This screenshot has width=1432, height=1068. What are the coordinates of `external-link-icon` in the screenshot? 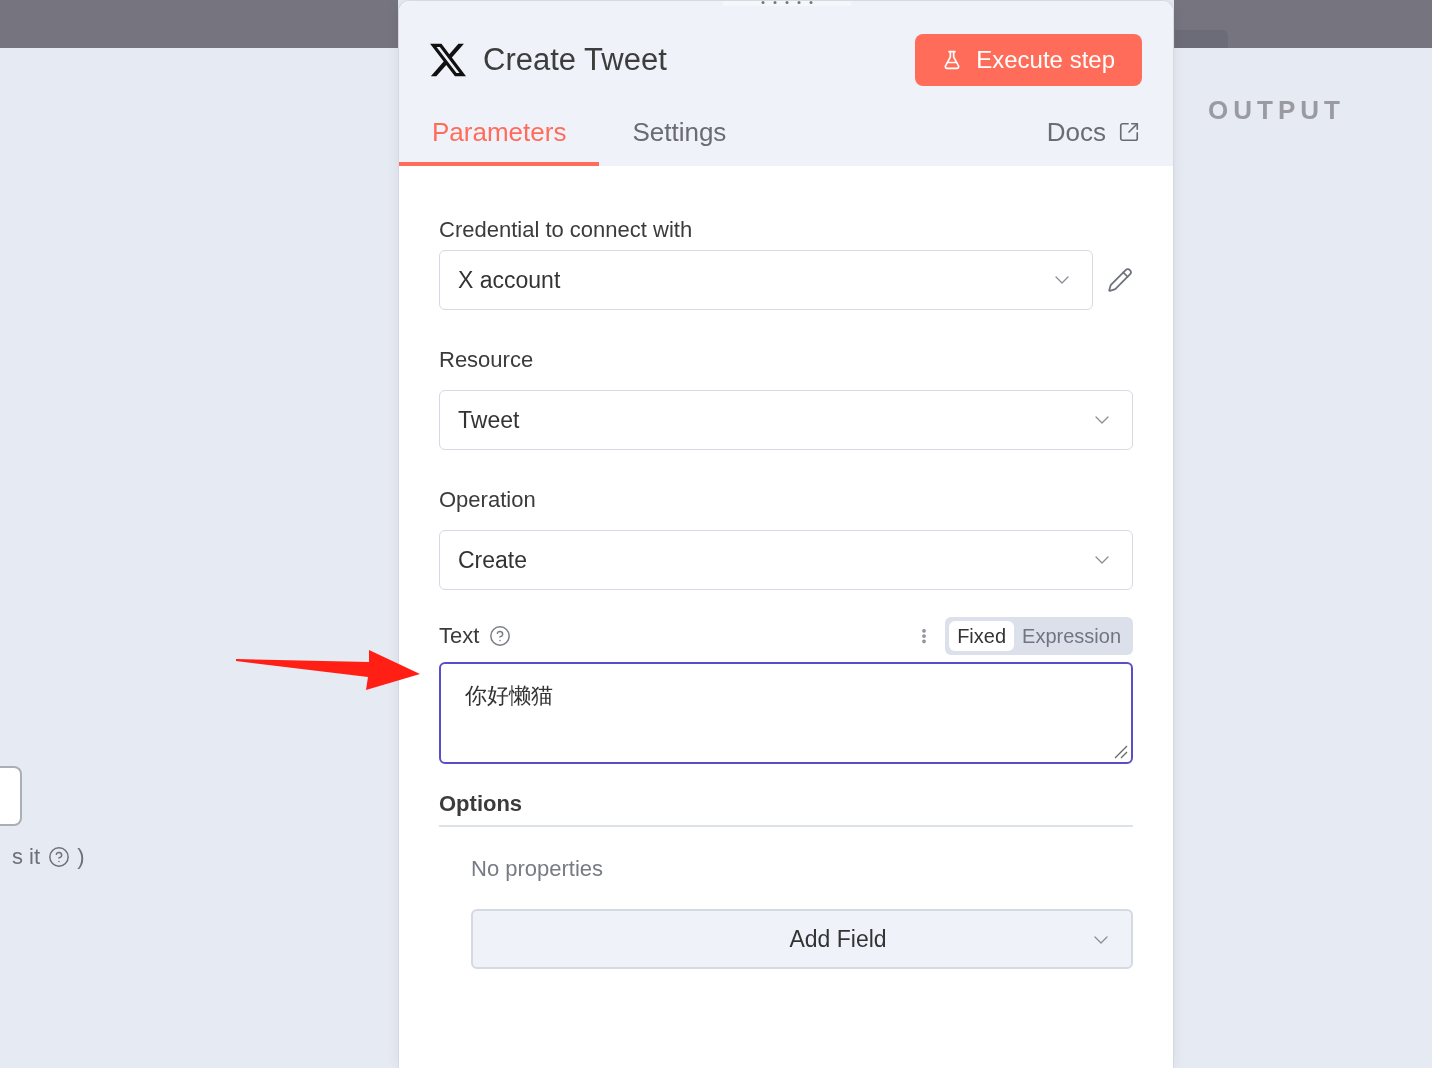 It's located at (1129, 132).